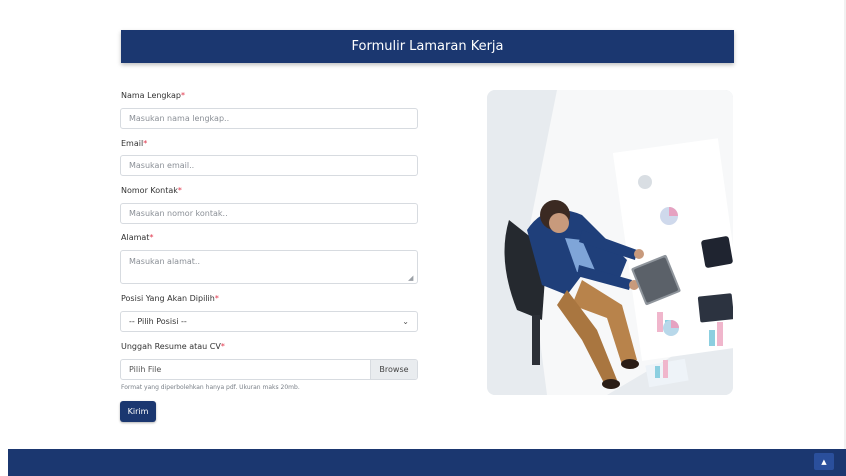  Describe the element at coordinates (405, 321) in the screenshot. I see `chevron-down-icon: ⌄` at that location.